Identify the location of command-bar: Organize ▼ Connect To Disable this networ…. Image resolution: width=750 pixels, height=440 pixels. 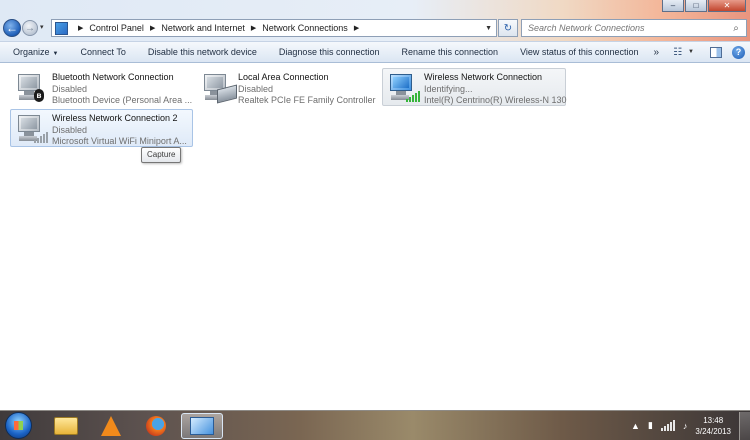
(375, 52).